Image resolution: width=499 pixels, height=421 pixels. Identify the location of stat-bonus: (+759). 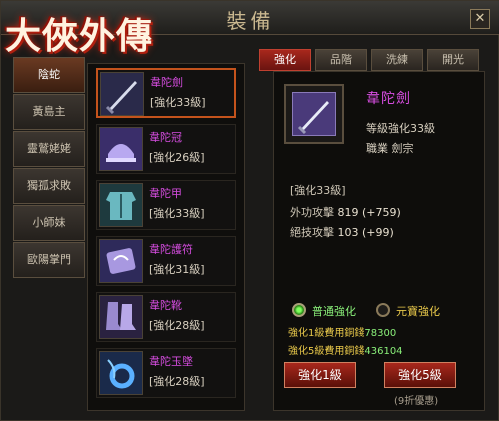
(381, 212).